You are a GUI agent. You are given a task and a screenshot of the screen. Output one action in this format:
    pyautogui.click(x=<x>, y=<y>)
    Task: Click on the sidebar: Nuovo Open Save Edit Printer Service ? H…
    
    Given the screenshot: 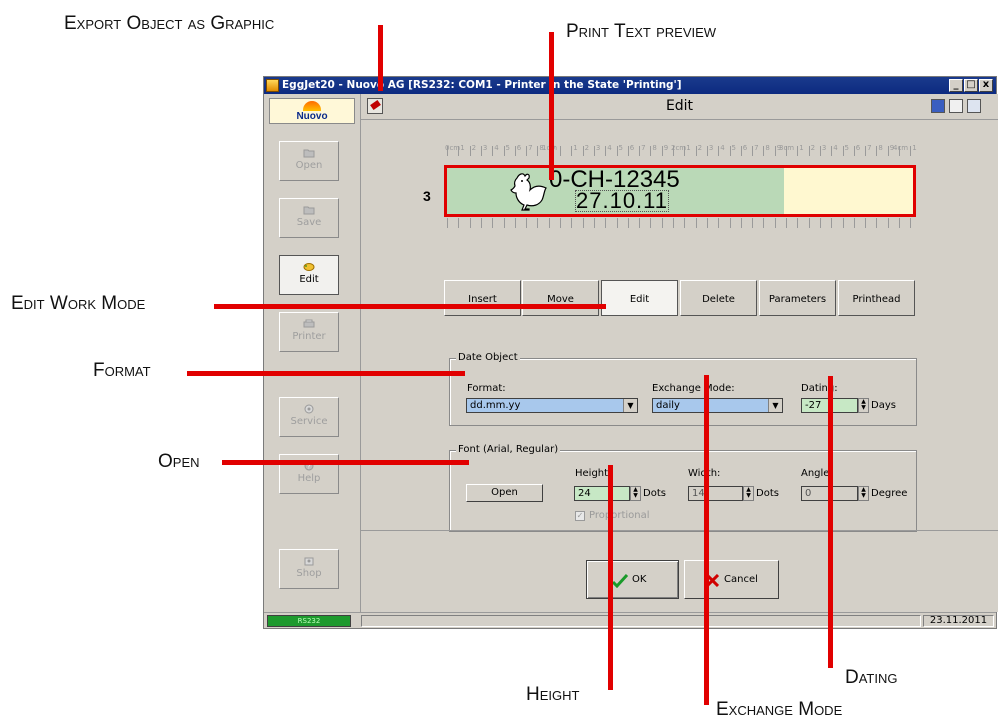 What is the action you would take?
    pyautogui.click(x=312, y=353)
    